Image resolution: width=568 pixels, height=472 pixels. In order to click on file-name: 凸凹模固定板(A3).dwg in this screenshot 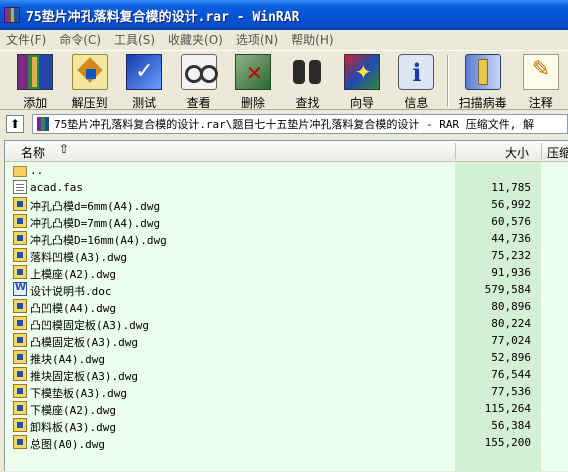, I will do `click(89, 325)`.